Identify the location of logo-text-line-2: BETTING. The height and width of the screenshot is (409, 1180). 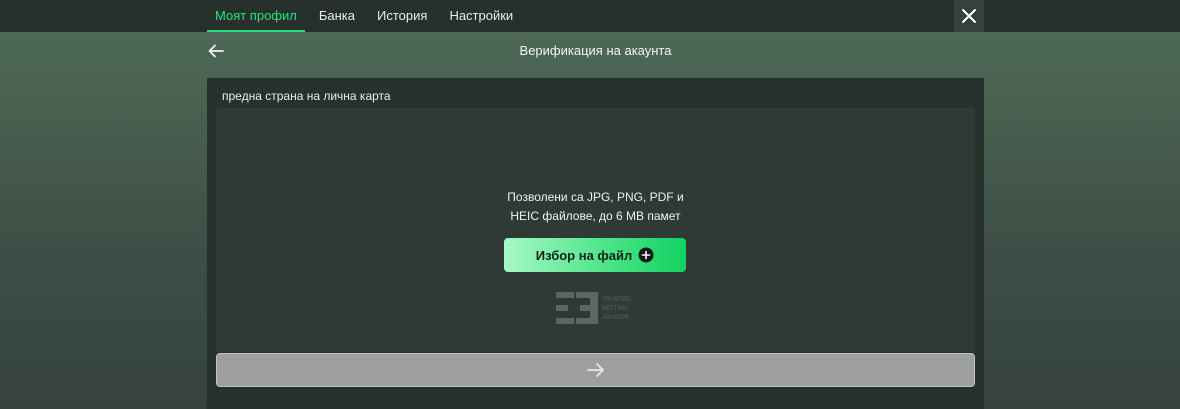
(615, 309).